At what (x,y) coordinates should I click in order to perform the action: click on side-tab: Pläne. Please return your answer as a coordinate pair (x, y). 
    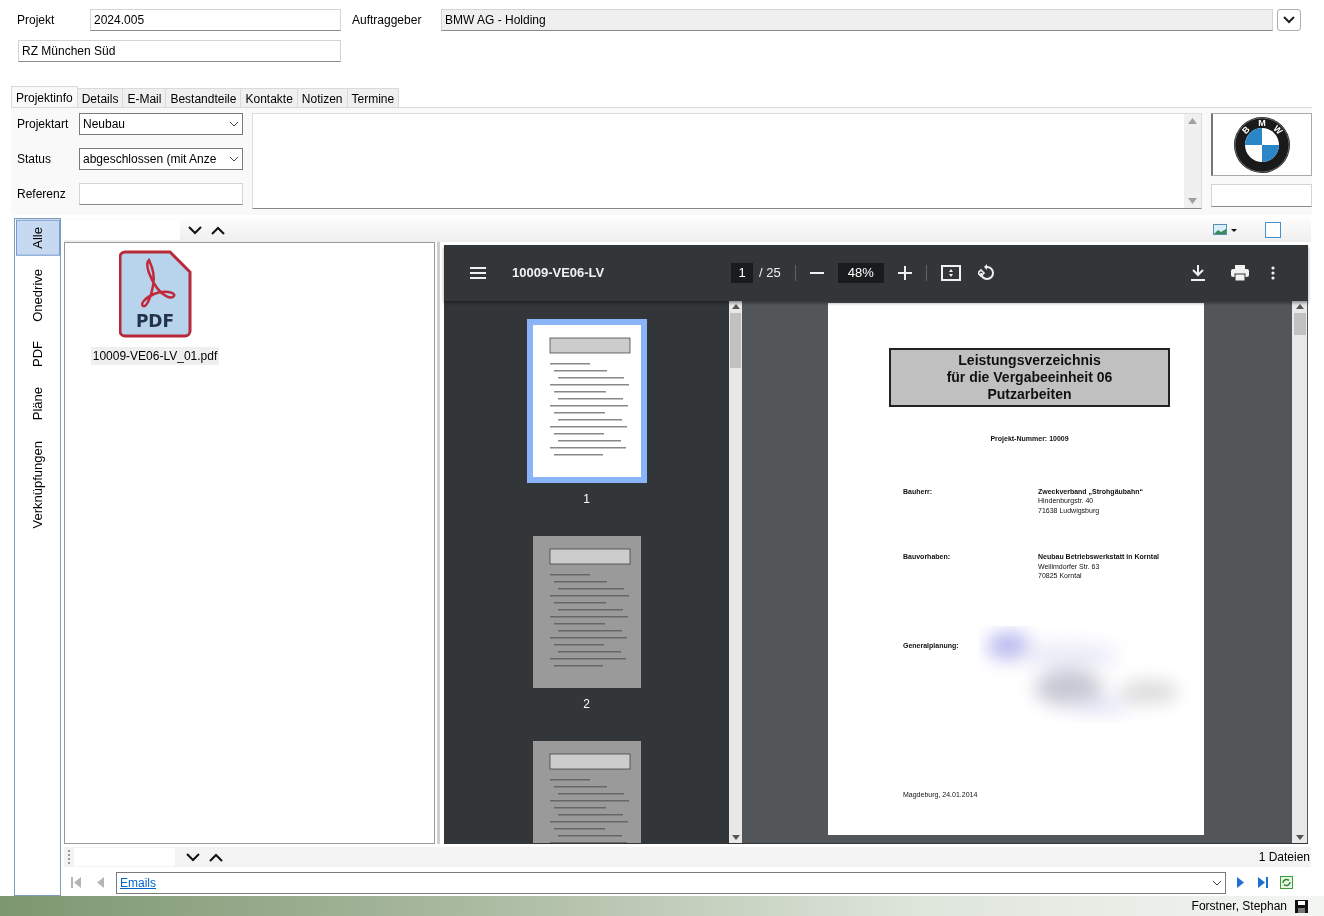
    Looking at the image, I should click on (37, 404).